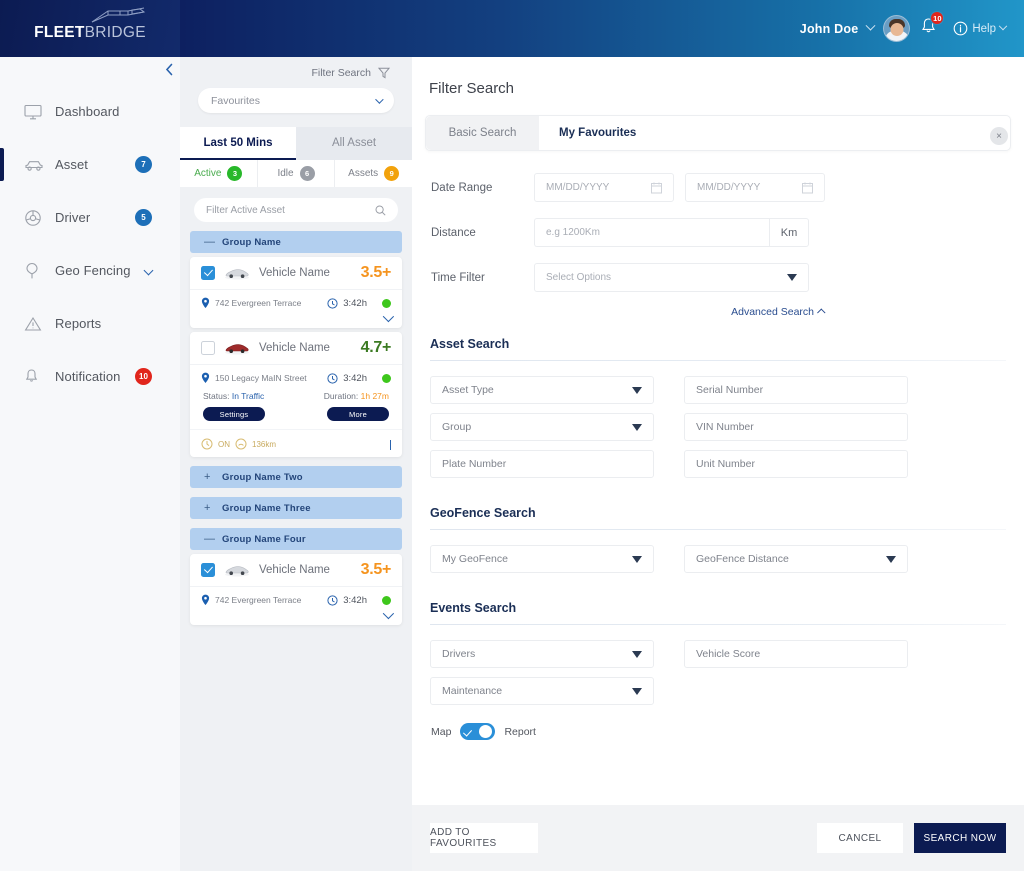 The image size is (1024, 871). Describe the element at coordinates (261, 378) in the screenshot. I see `vehicle-address: 150 Legacy MaIN Street` at that location.